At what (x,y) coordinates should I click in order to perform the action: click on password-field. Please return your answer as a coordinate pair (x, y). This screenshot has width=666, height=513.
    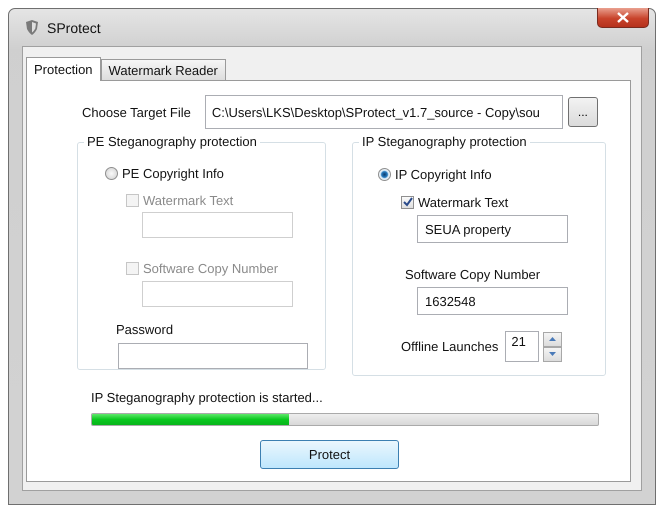
    Looking at the image, I should click on (213, 356).